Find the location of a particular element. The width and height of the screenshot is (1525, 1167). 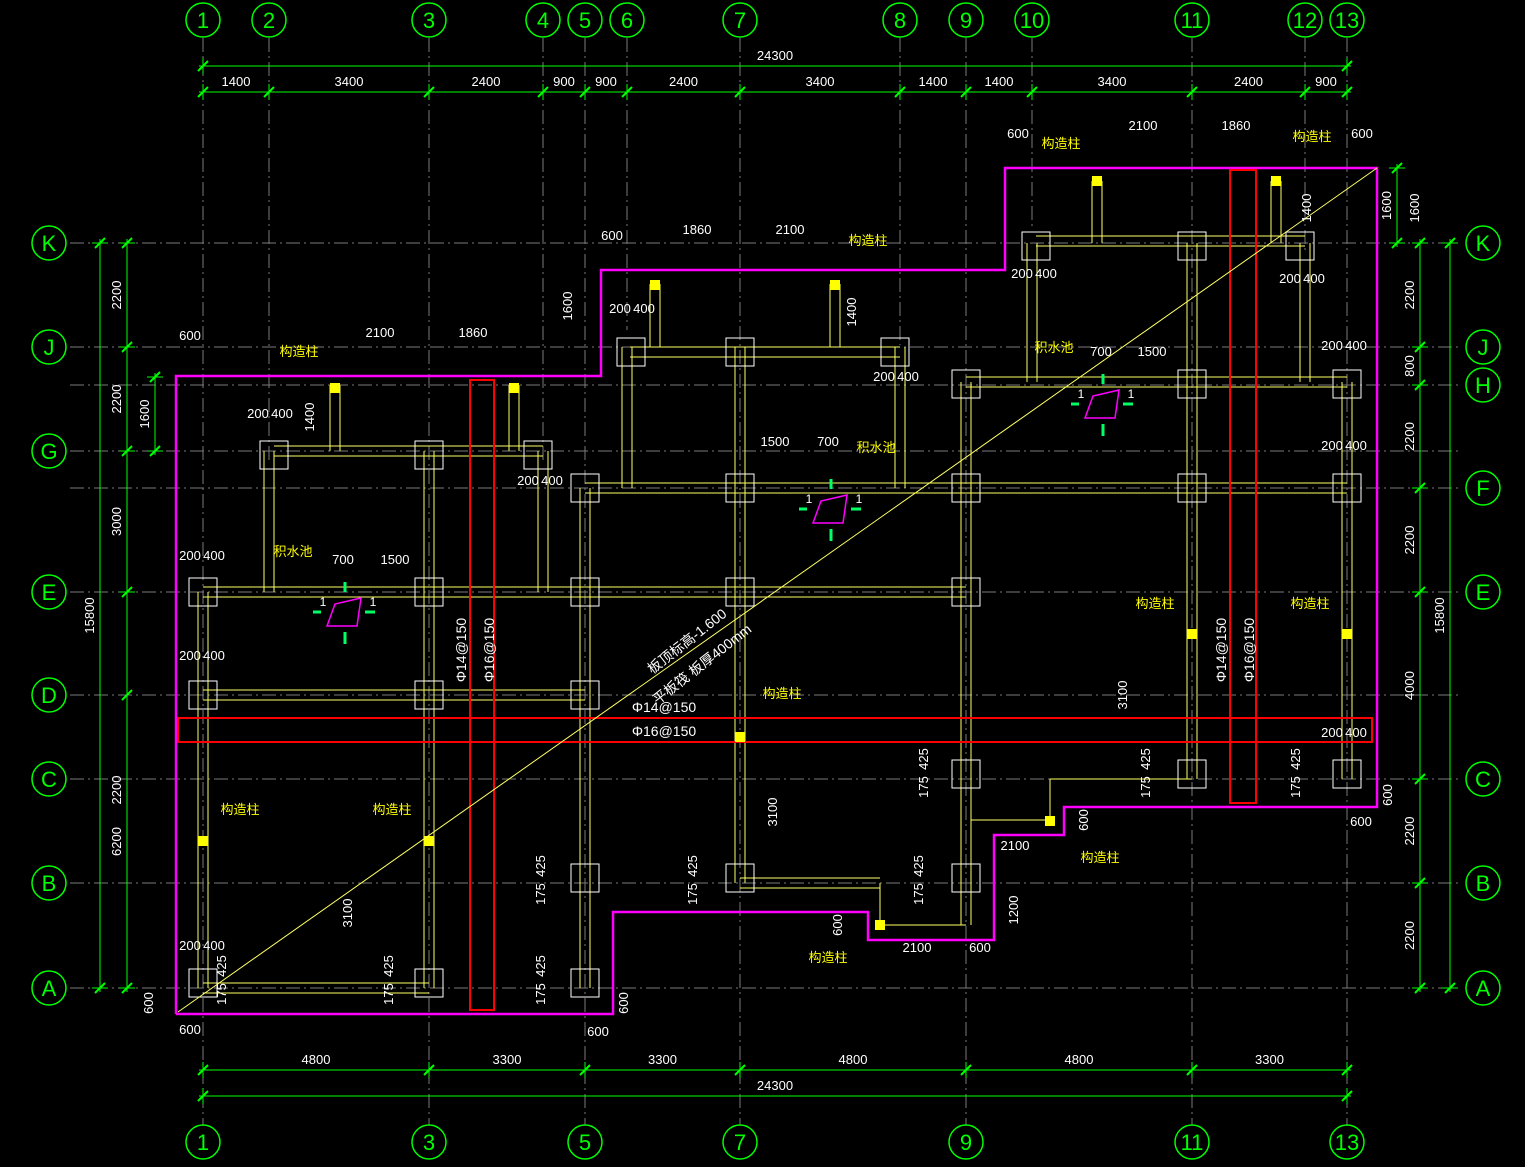

dim-text: 800 is located at coordinates (1409, 366).